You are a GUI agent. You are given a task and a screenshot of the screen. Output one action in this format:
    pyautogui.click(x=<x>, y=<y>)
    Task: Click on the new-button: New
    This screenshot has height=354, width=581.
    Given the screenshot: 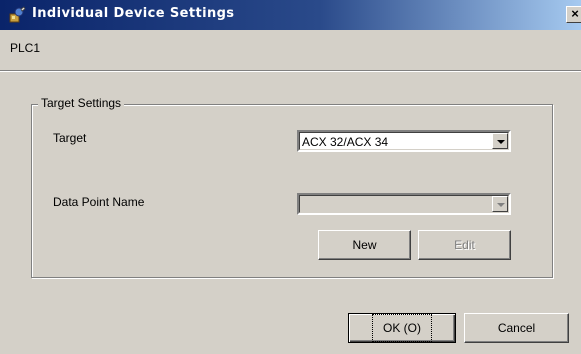 What is the action you would take?
    pyautogui.click(x=364, y=245)
    